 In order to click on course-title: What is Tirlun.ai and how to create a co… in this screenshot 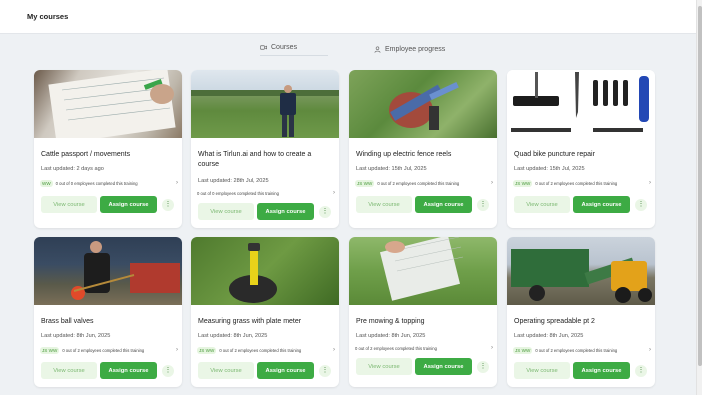, I will do `click(255, 159)`.